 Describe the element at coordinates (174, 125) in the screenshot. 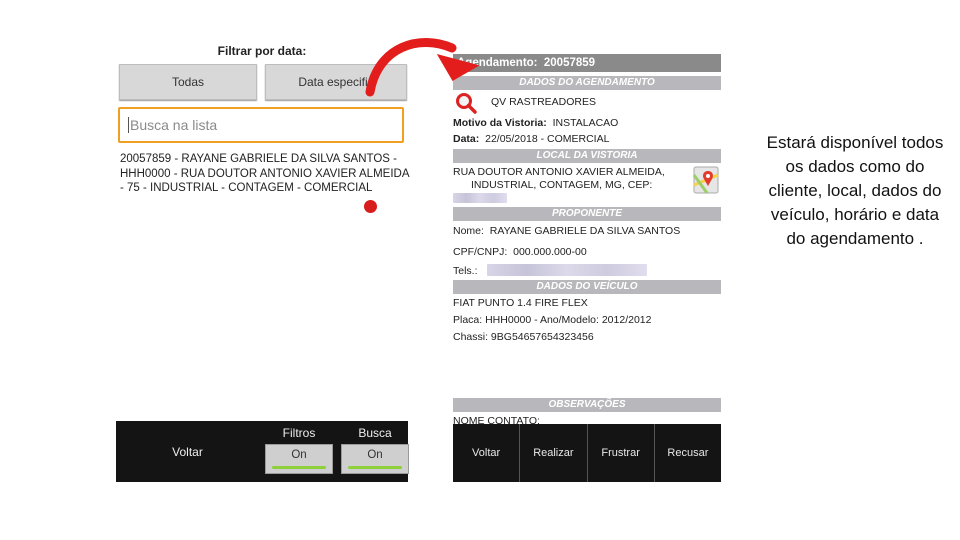

I see `search-placeholder: Busca na lista` at that location.